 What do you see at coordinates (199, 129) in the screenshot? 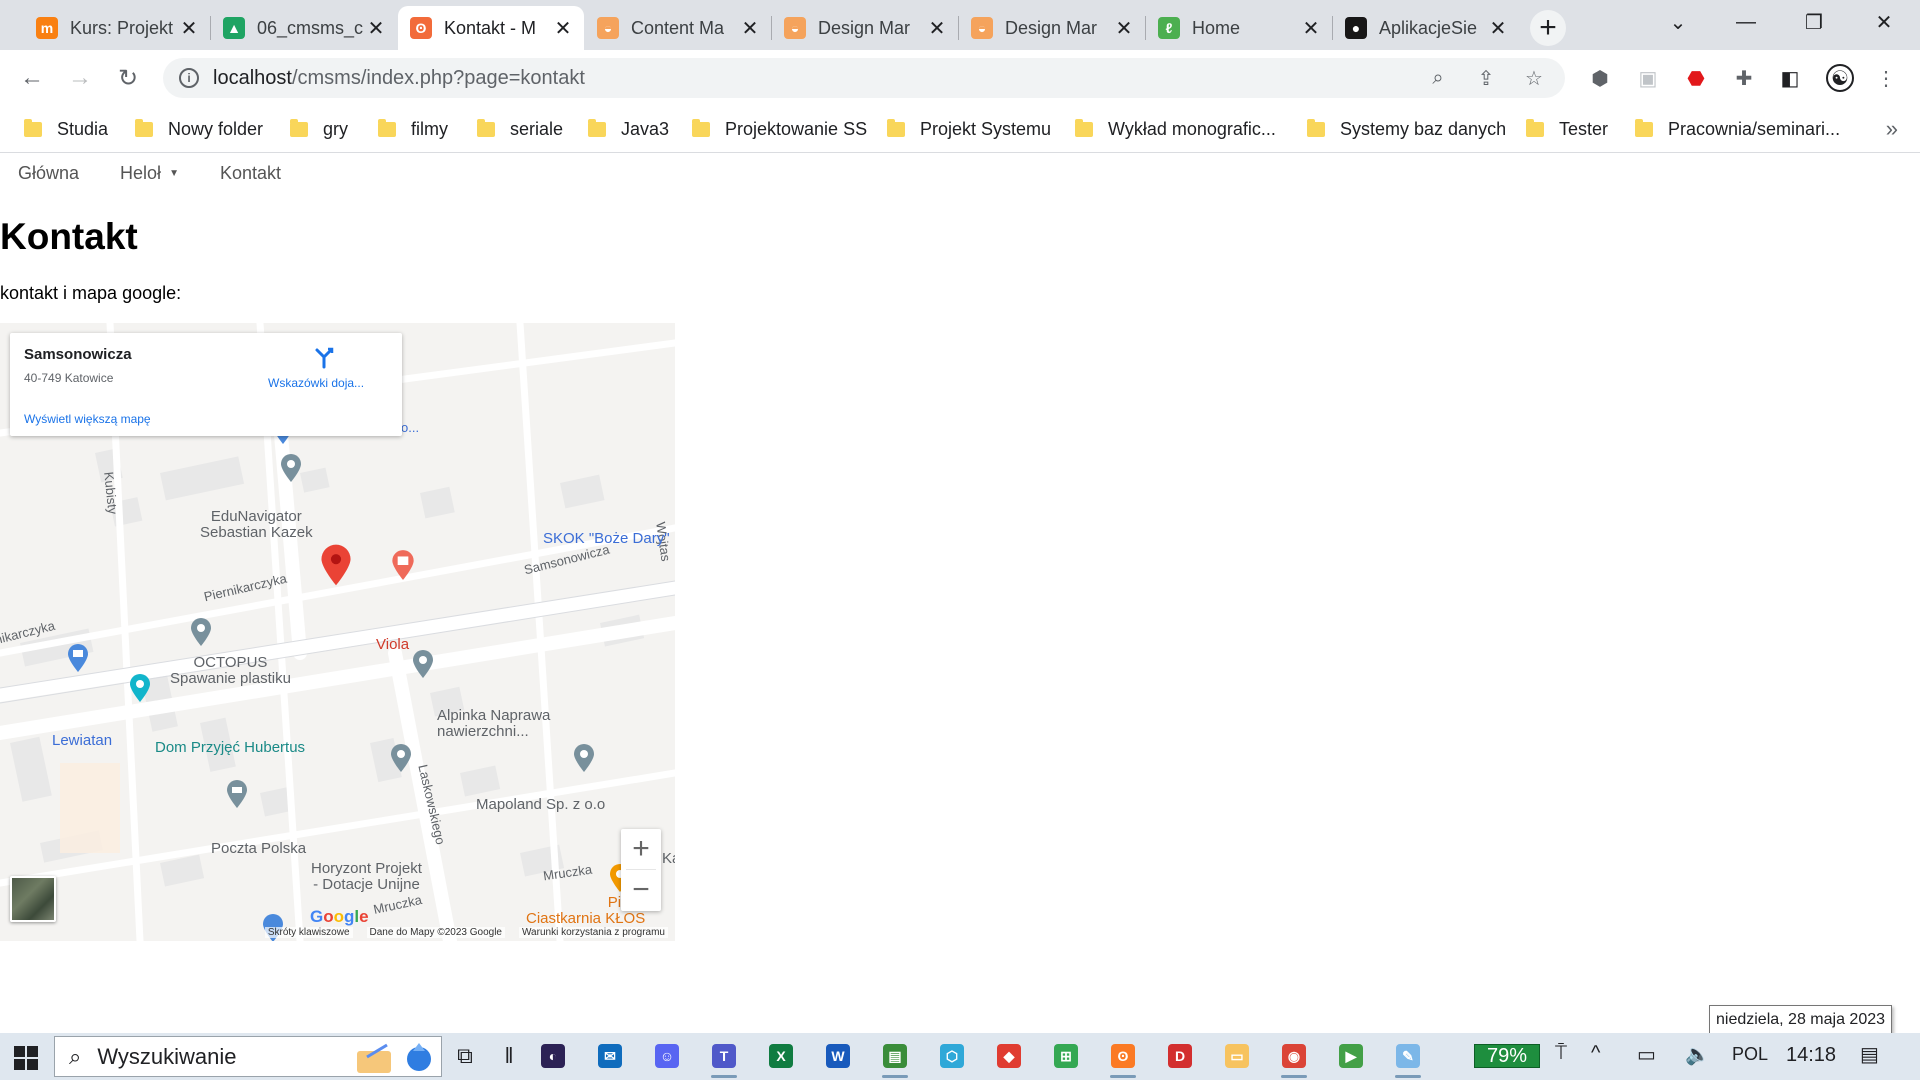
I see `bookmark-folder: Nowy folder` at bounding box center [199, 129].